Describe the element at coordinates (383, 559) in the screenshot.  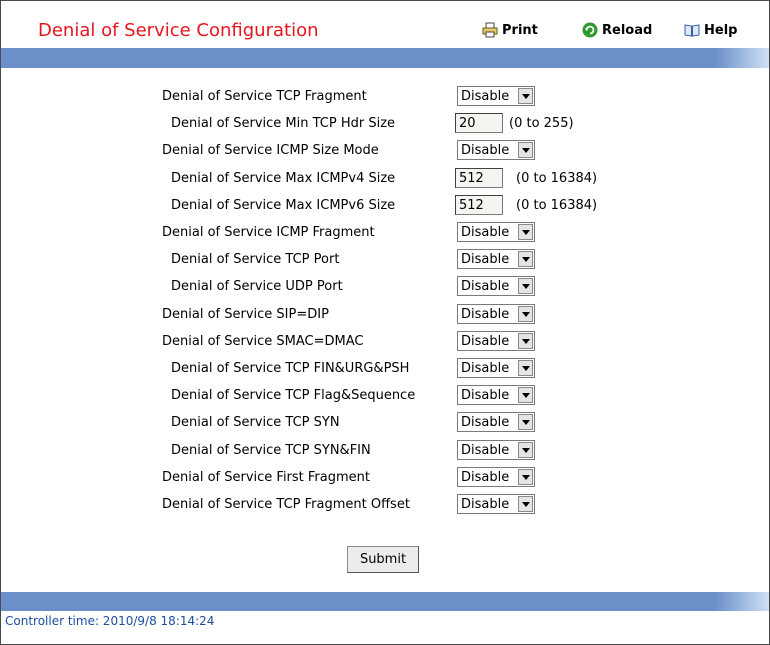
I see `submit-button: Submit` at that location.